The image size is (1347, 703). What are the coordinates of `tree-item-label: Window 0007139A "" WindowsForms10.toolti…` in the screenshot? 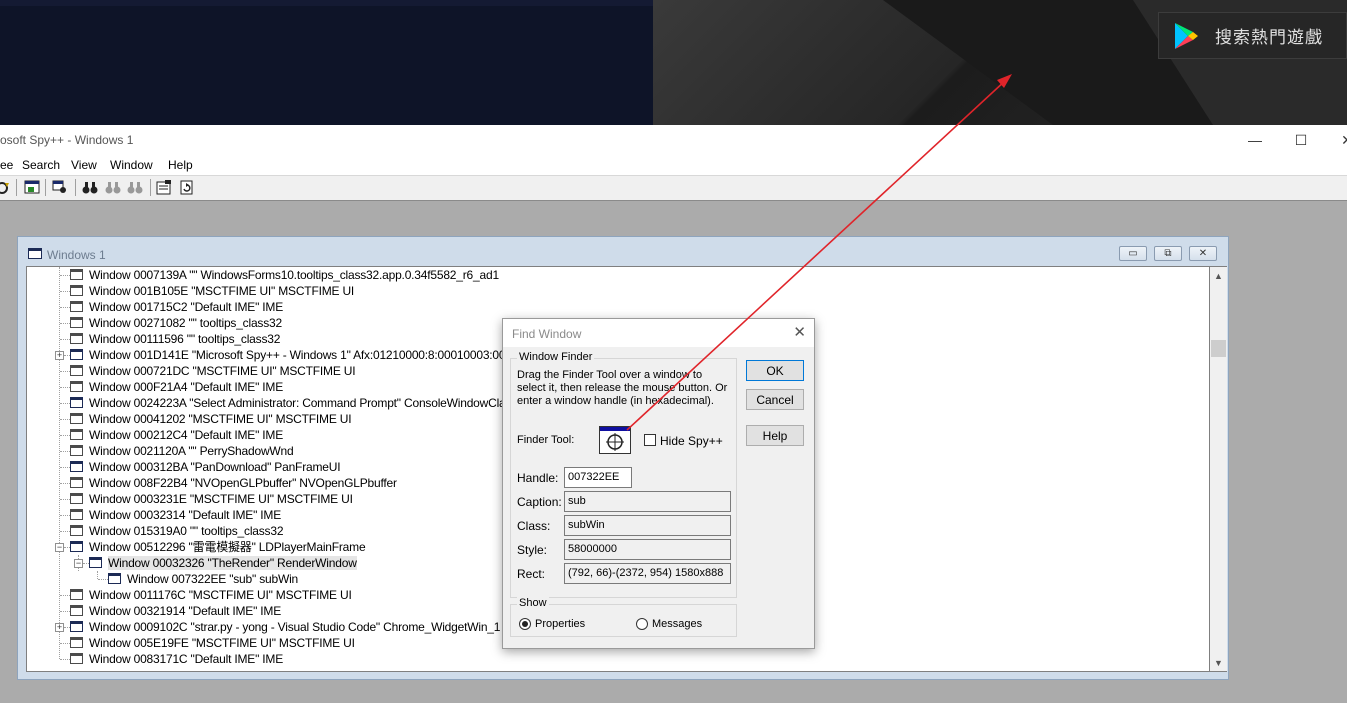 It's located at (294, 275).